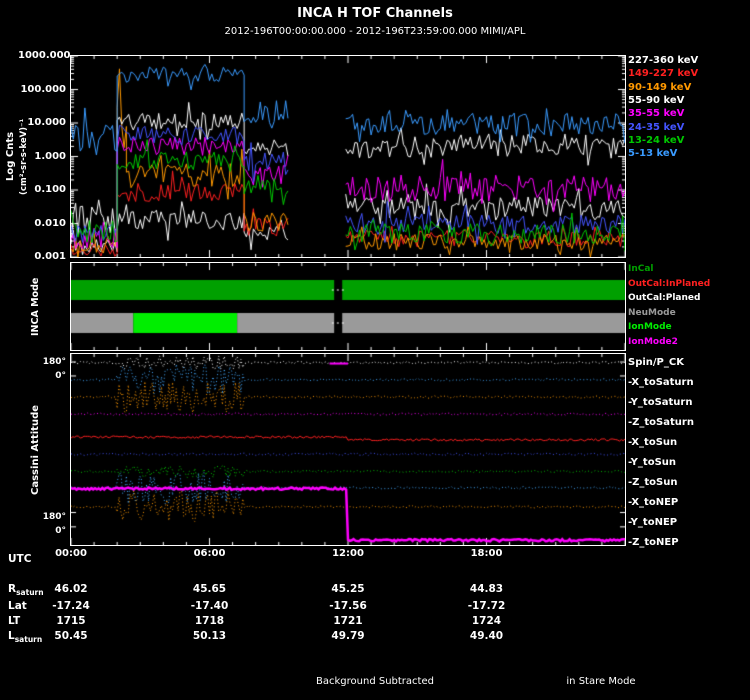  What do you see at coordinates (656, 127) in the screenshot?
I see `energy-legend-item: 24-35 keV` at bounding box center [656, 127].